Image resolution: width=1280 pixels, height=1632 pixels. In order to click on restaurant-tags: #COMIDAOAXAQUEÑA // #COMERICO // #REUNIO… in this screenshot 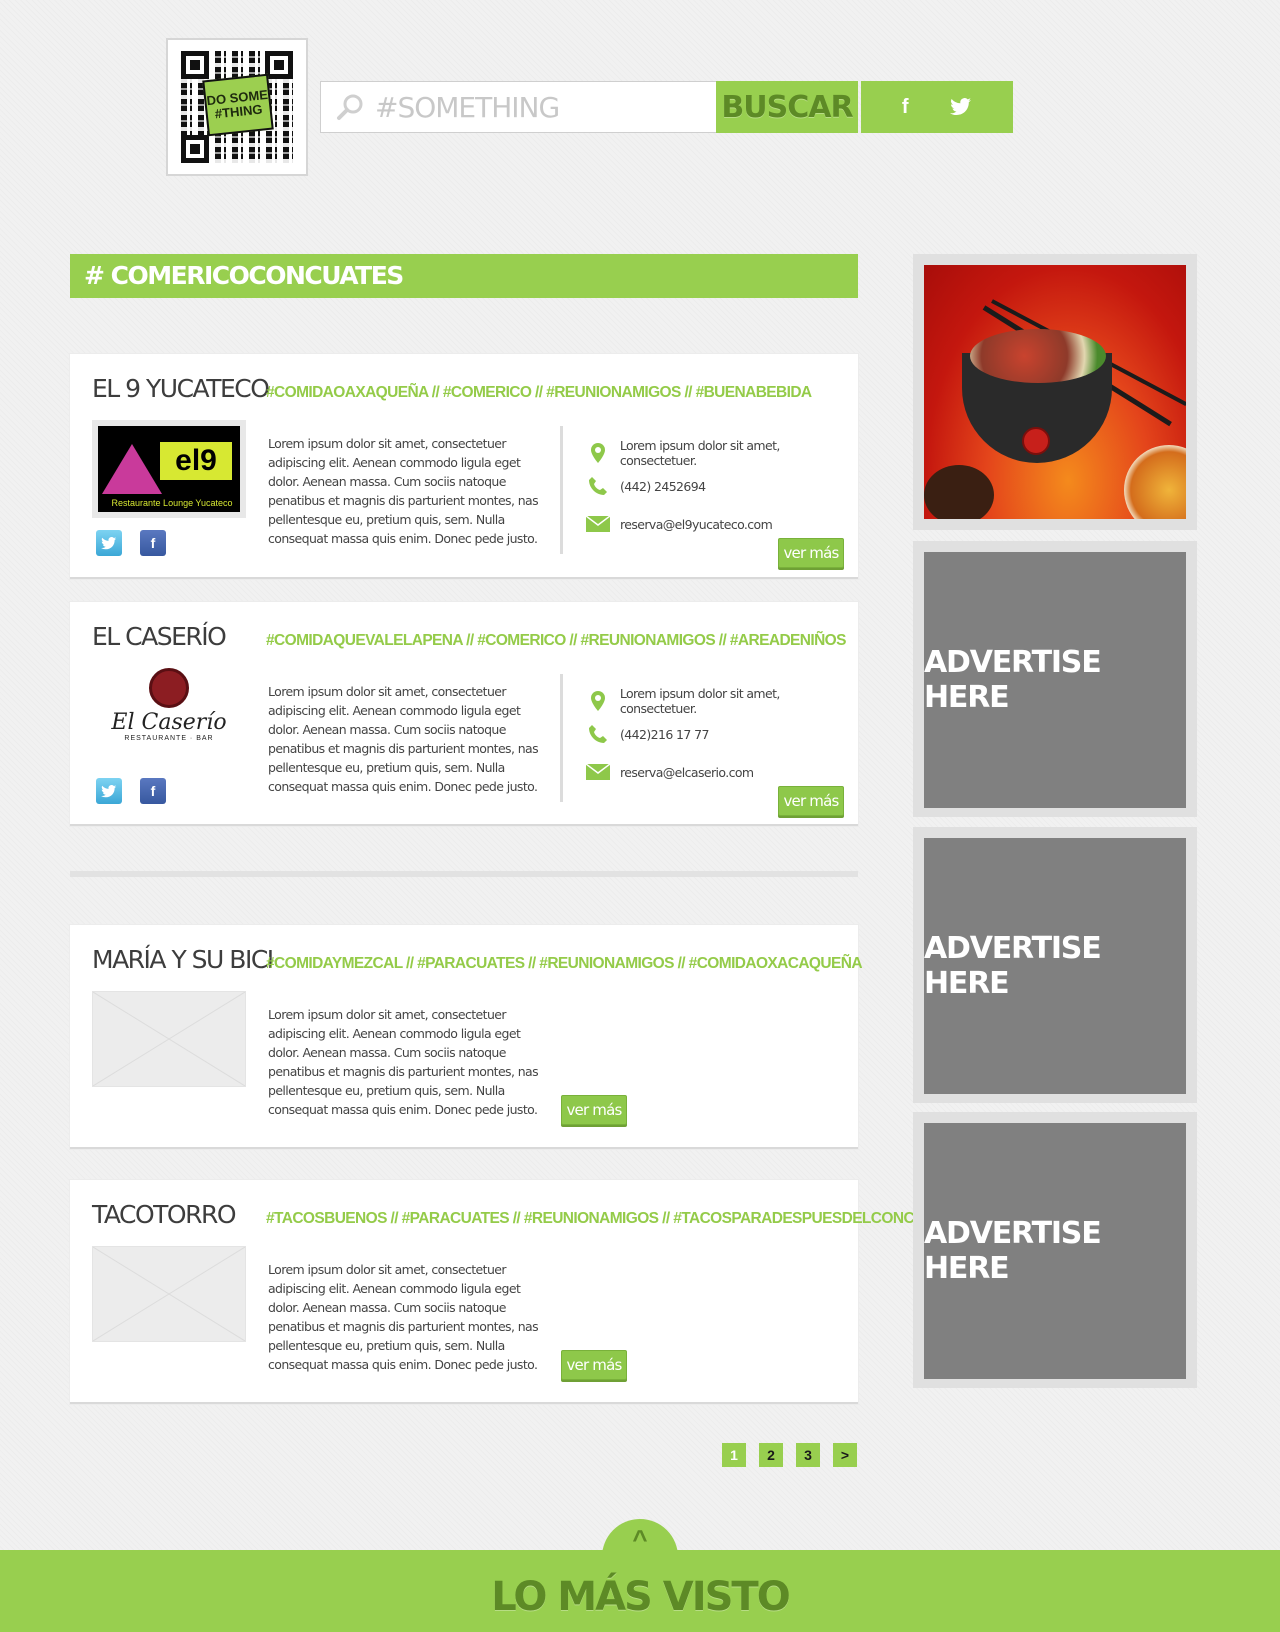, I will do `click(539, 393)`.